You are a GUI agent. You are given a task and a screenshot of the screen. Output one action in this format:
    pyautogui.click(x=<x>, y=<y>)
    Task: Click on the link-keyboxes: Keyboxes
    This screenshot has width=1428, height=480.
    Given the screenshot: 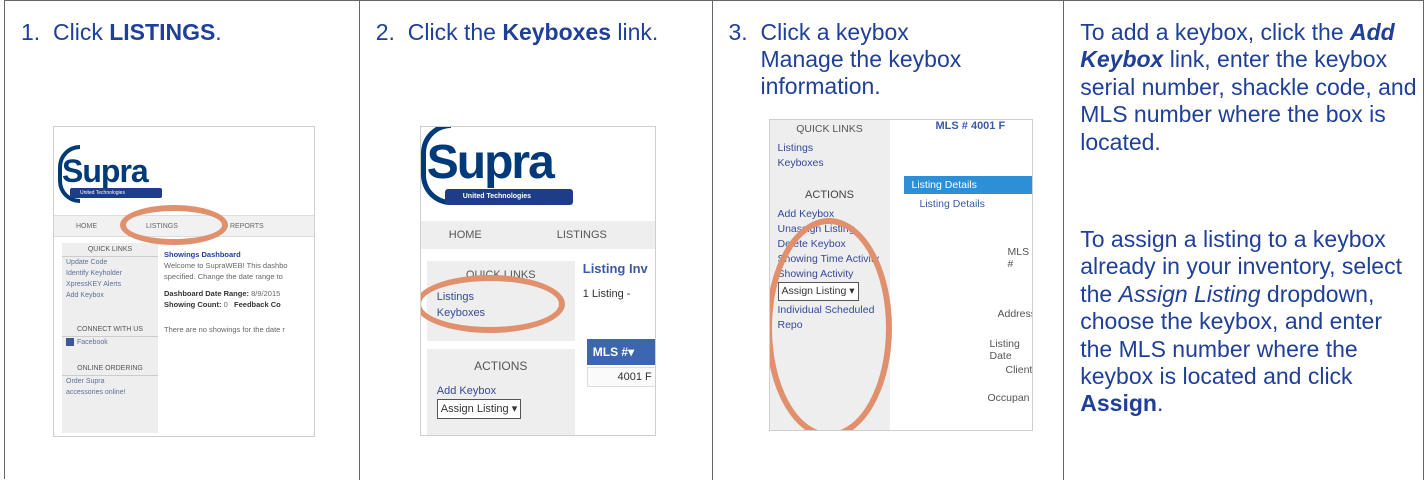 What is the action you would take?
    pyautogui.click(x=830, y=163)
    